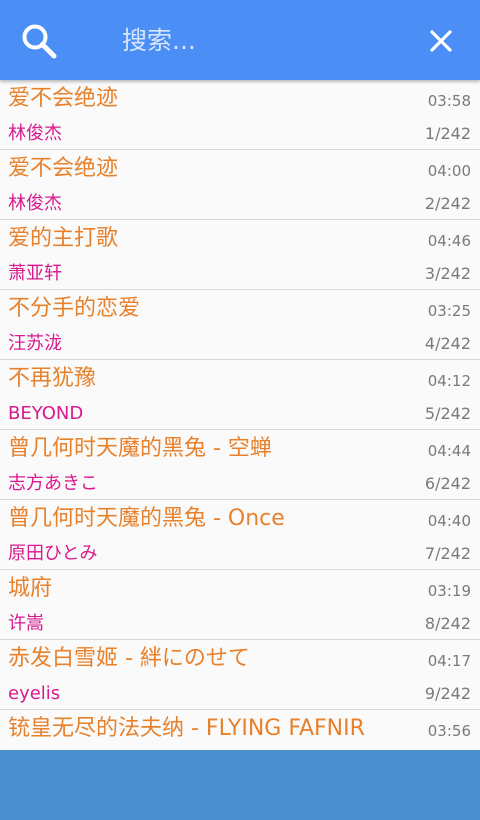 Image resolution: width=480 pixels, height=820 pixels. I want to click on search-toolbar, so click(240, 40).